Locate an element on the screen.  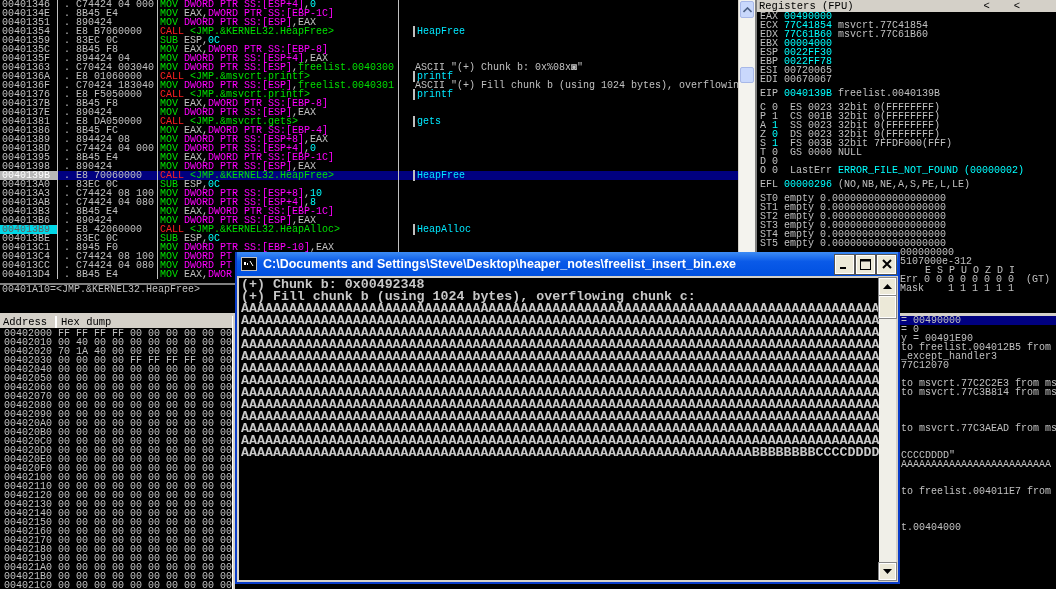
flags-decoded: (NO,NB,NE,A,S,PE,L,LE) is located at coordinates (904, 184).